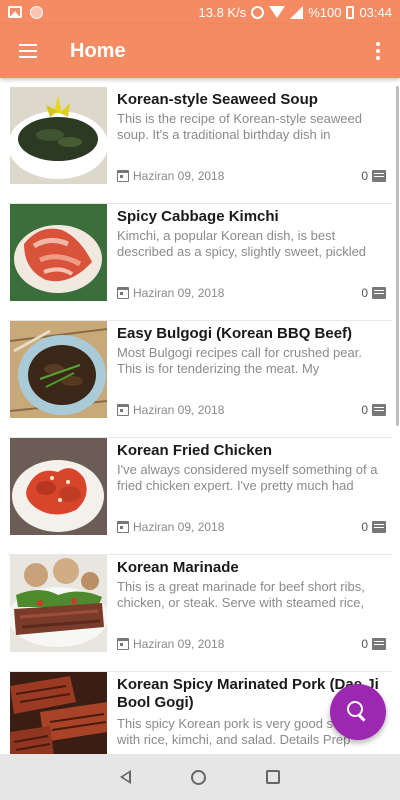 The height and width of the screenshot is (800, 400). Describe the element at coordinates (36, 12) in the screenshot. I see `app-notification-icon` at that location.